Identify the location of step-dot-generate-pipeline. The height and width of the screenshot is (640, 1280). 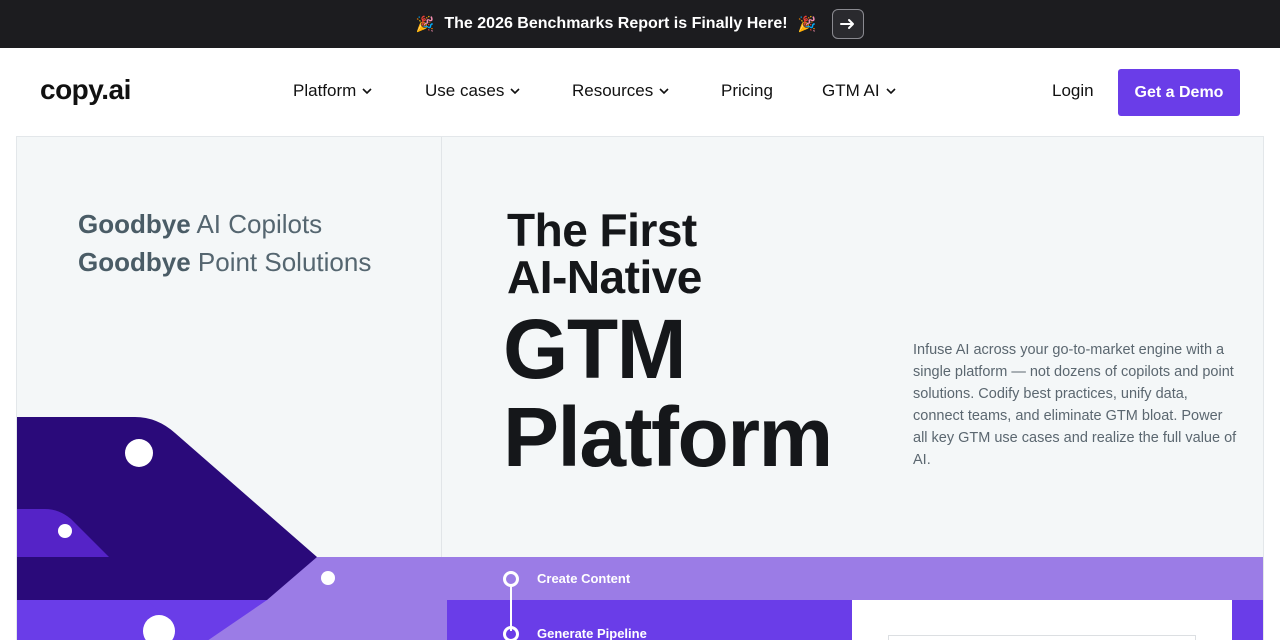
(511, 633).